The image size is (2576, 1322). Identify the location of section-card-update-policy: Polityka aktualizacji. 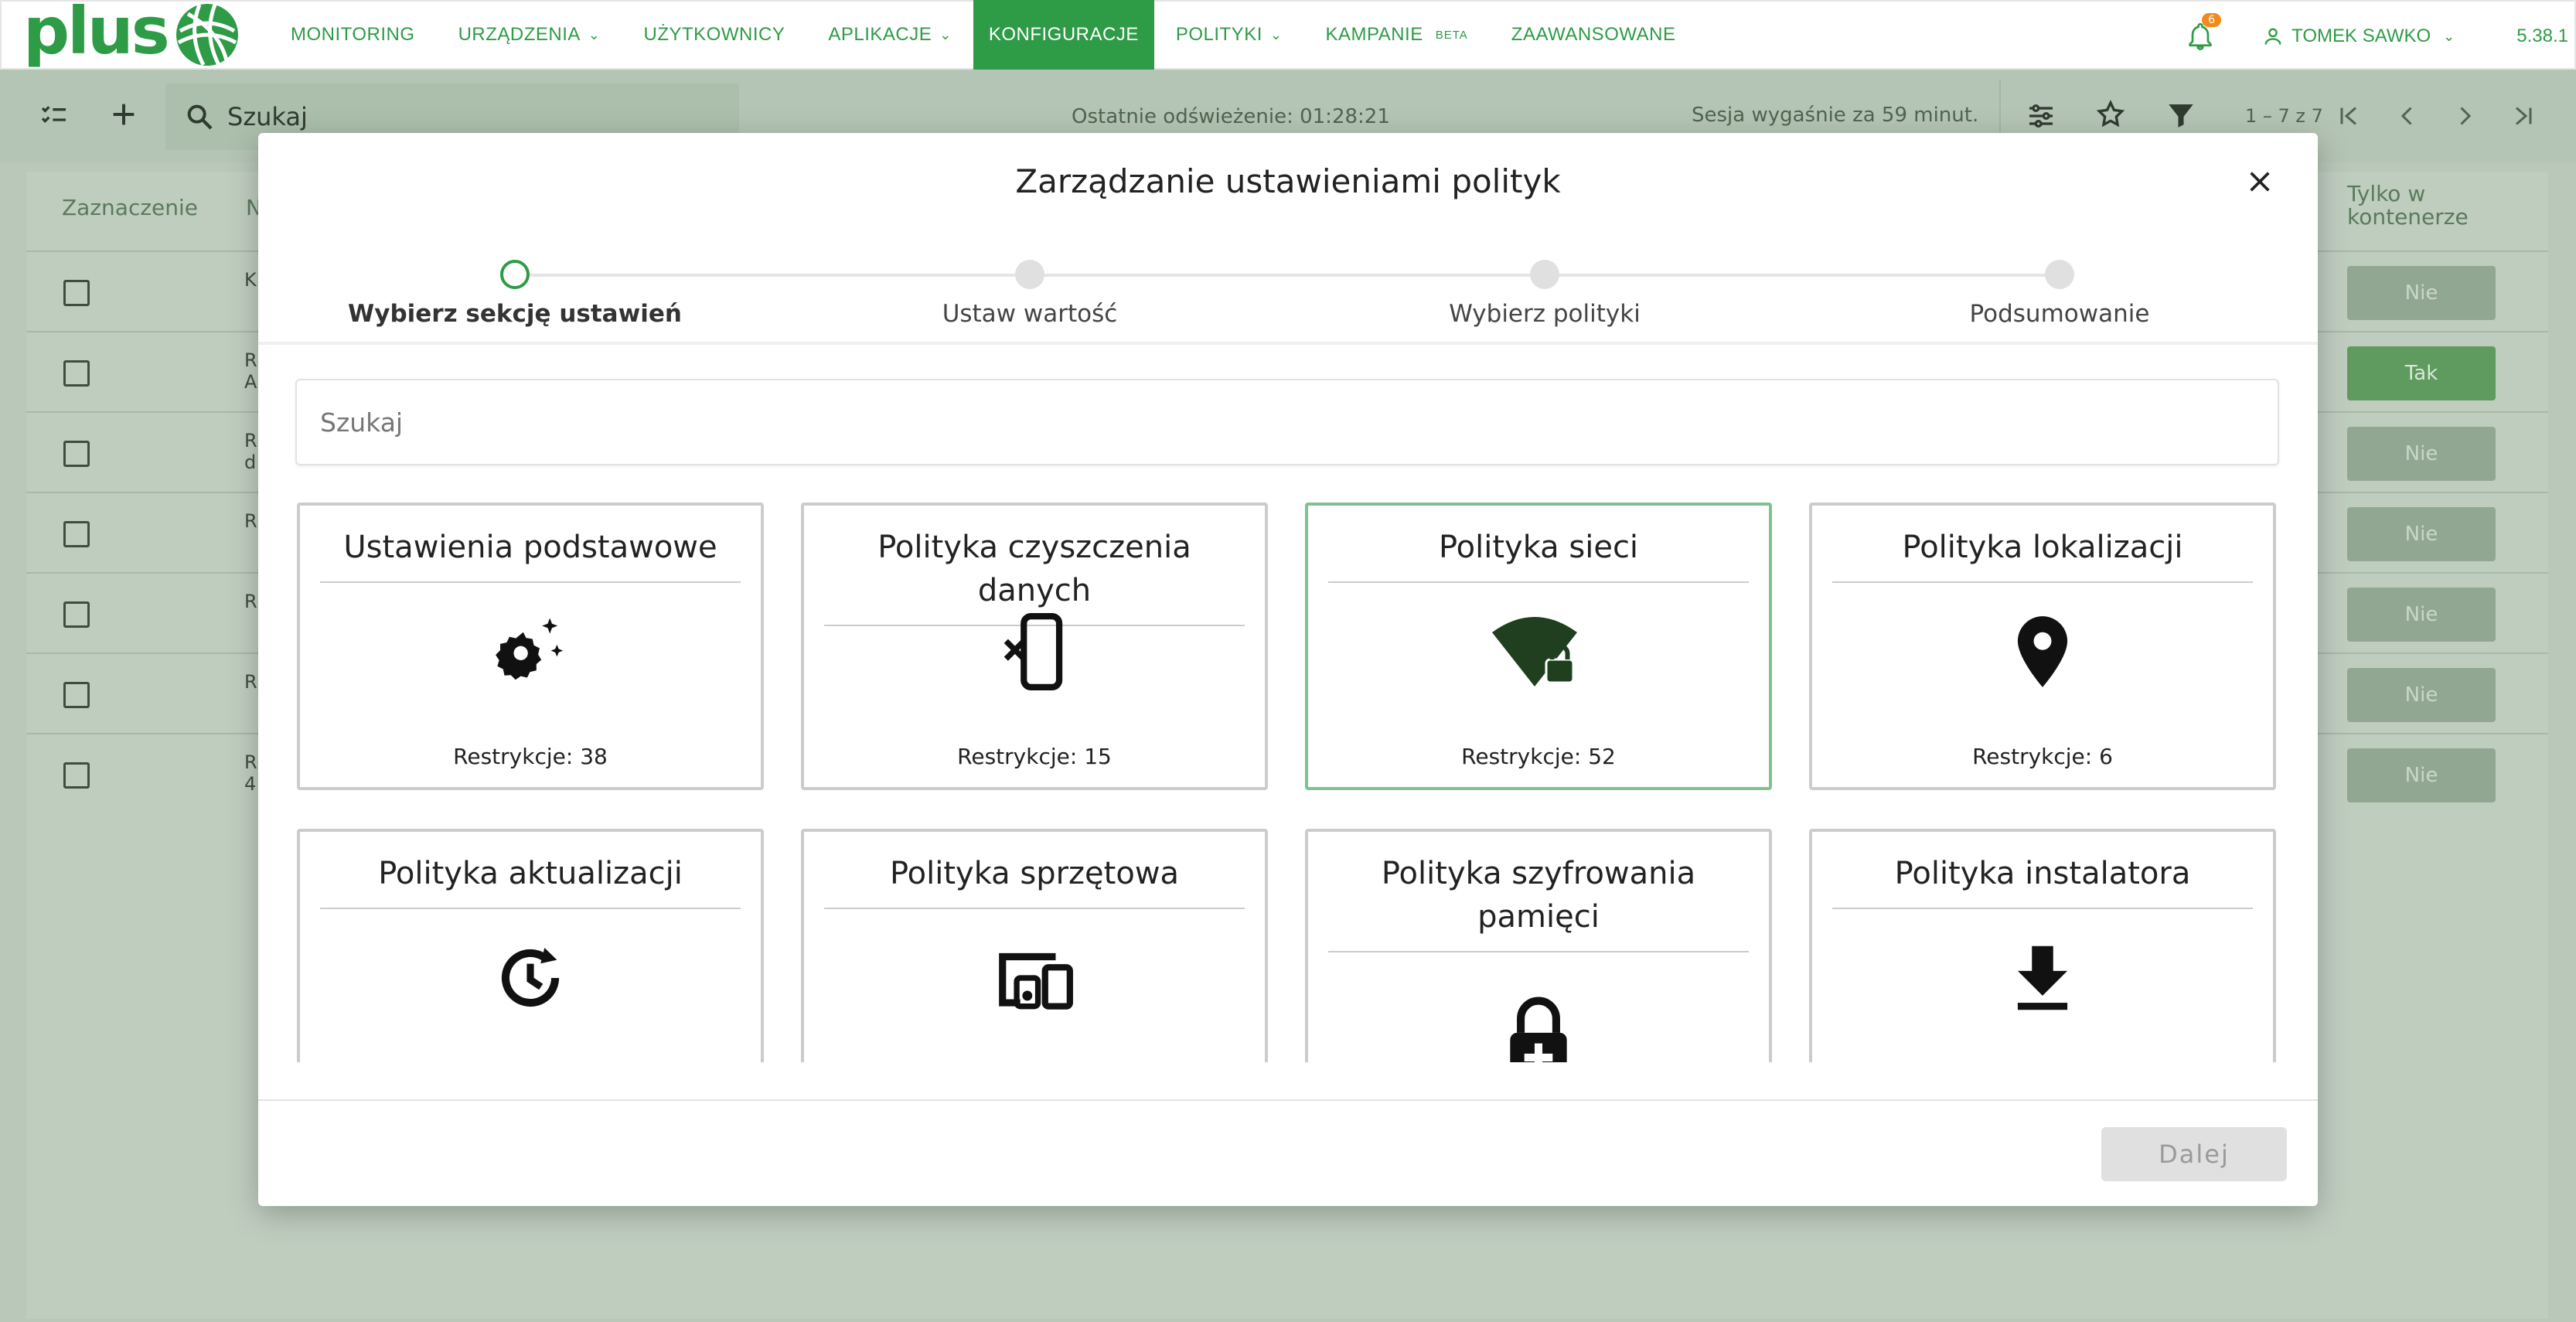
(530, 945).